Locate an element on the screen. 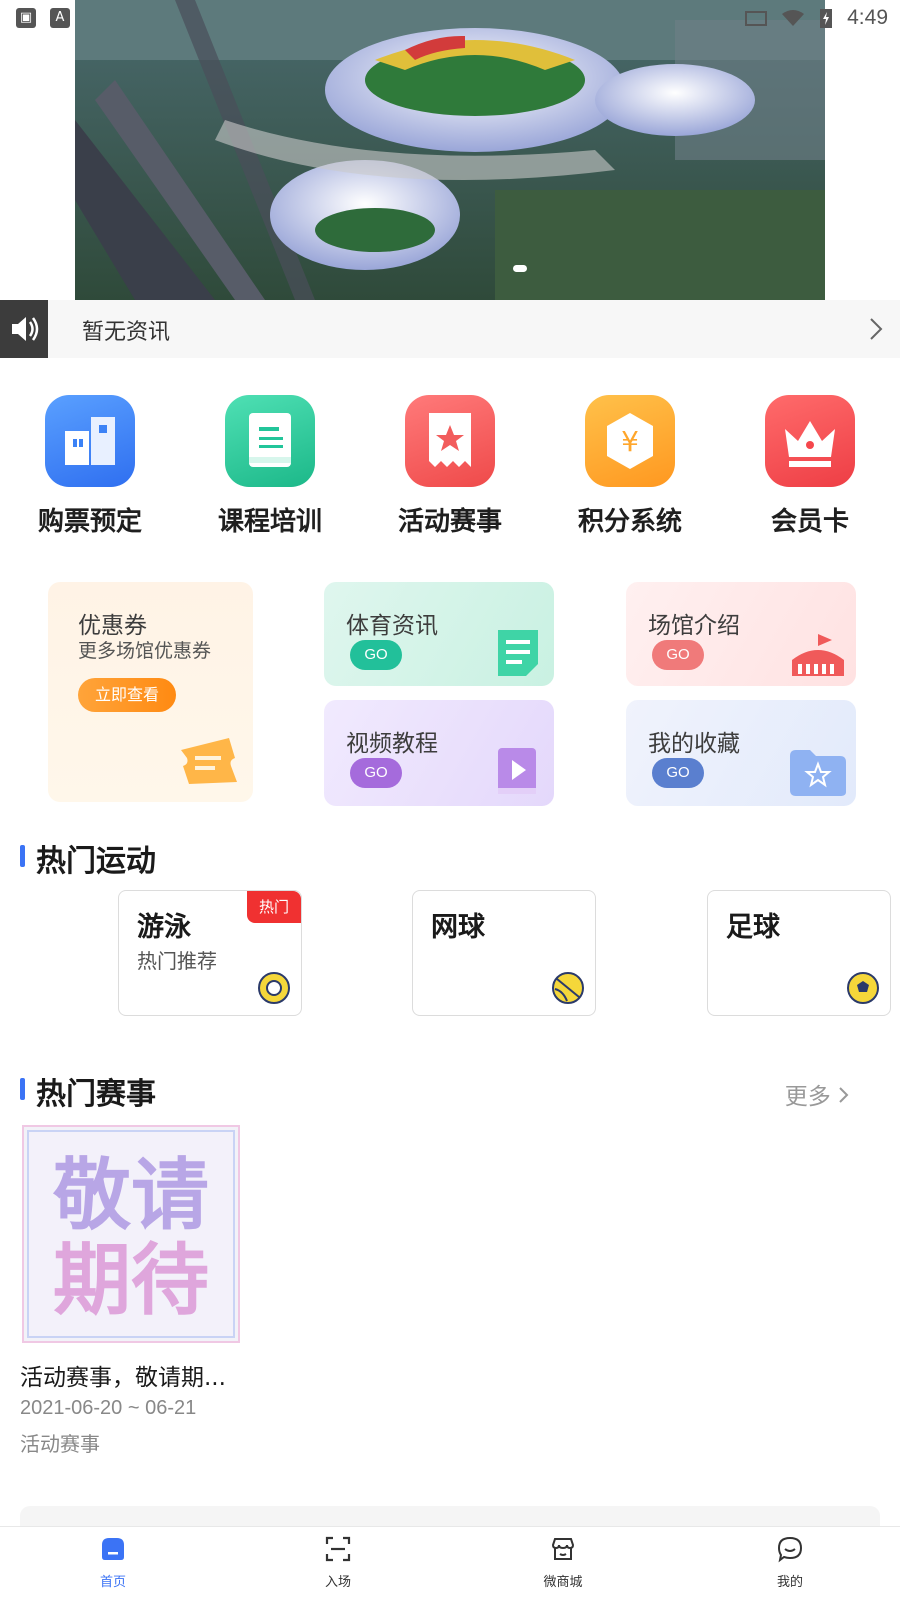 The image size is (900, 1600). sport-name: 网球 is located at coordinates (458, 927).